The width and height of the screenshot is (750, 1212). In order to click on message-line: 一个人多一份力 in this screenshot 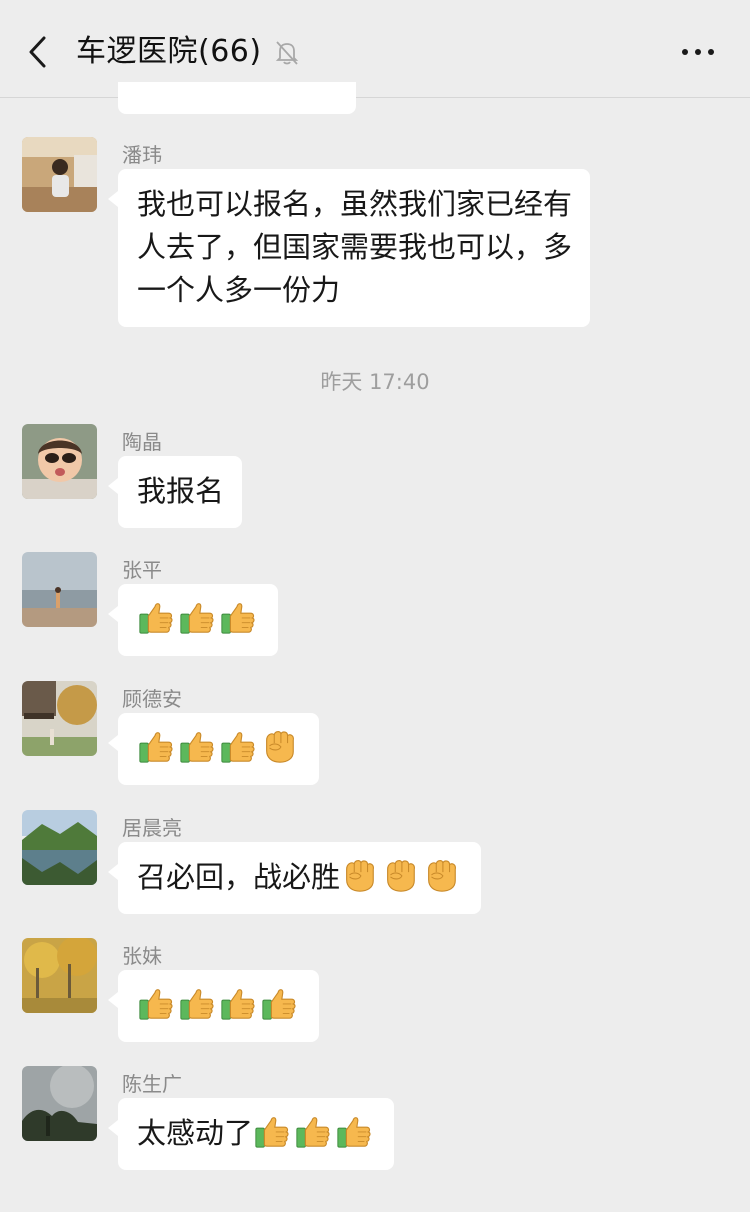, I will do `click(239, 290)`.